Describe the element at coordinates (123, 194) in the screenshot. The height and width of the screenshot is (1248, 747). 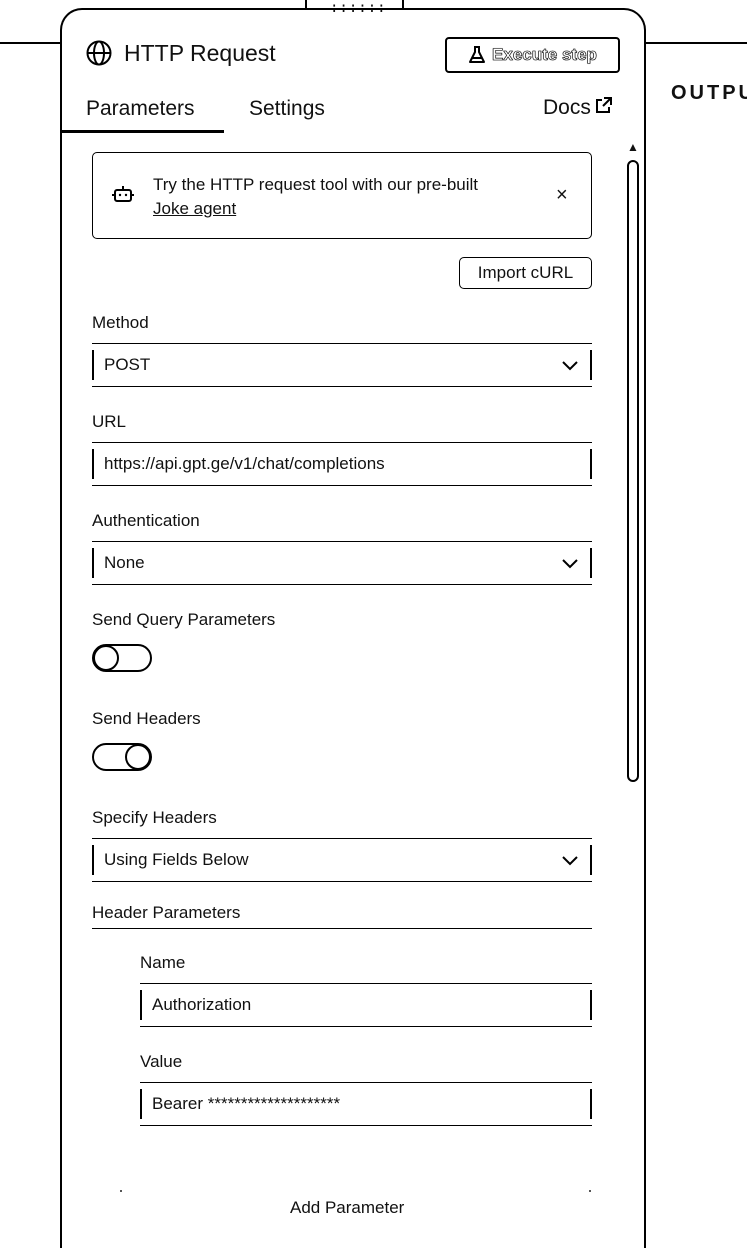
I see `robot-icon` at that location.